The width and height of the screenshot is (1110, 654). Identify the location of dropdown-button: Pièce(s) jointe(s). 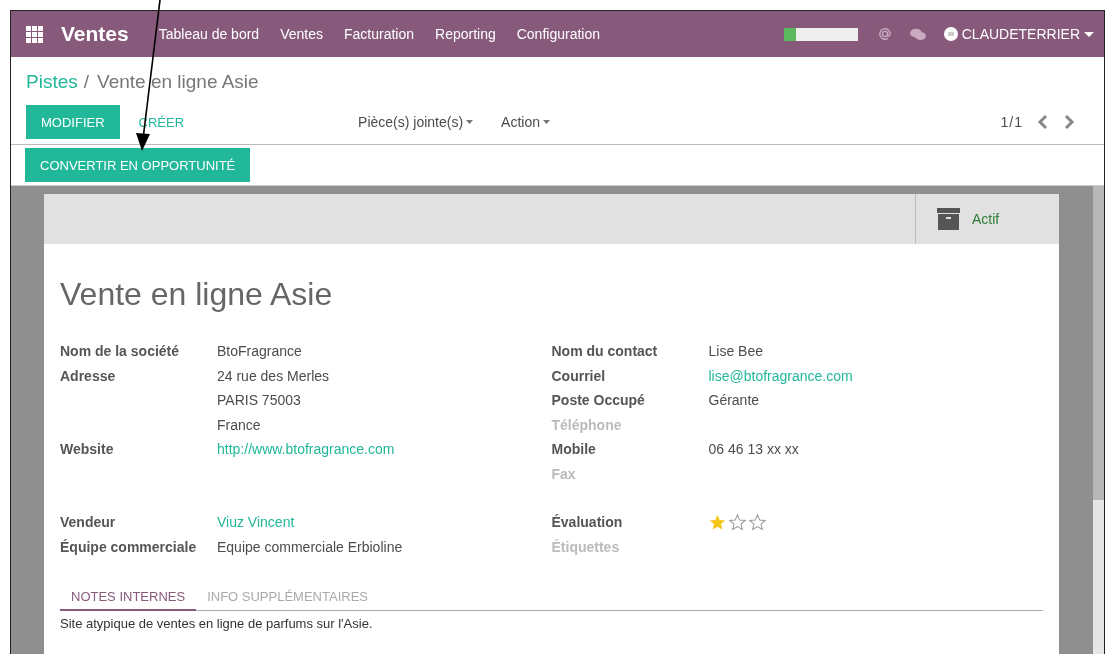
(416, 122).